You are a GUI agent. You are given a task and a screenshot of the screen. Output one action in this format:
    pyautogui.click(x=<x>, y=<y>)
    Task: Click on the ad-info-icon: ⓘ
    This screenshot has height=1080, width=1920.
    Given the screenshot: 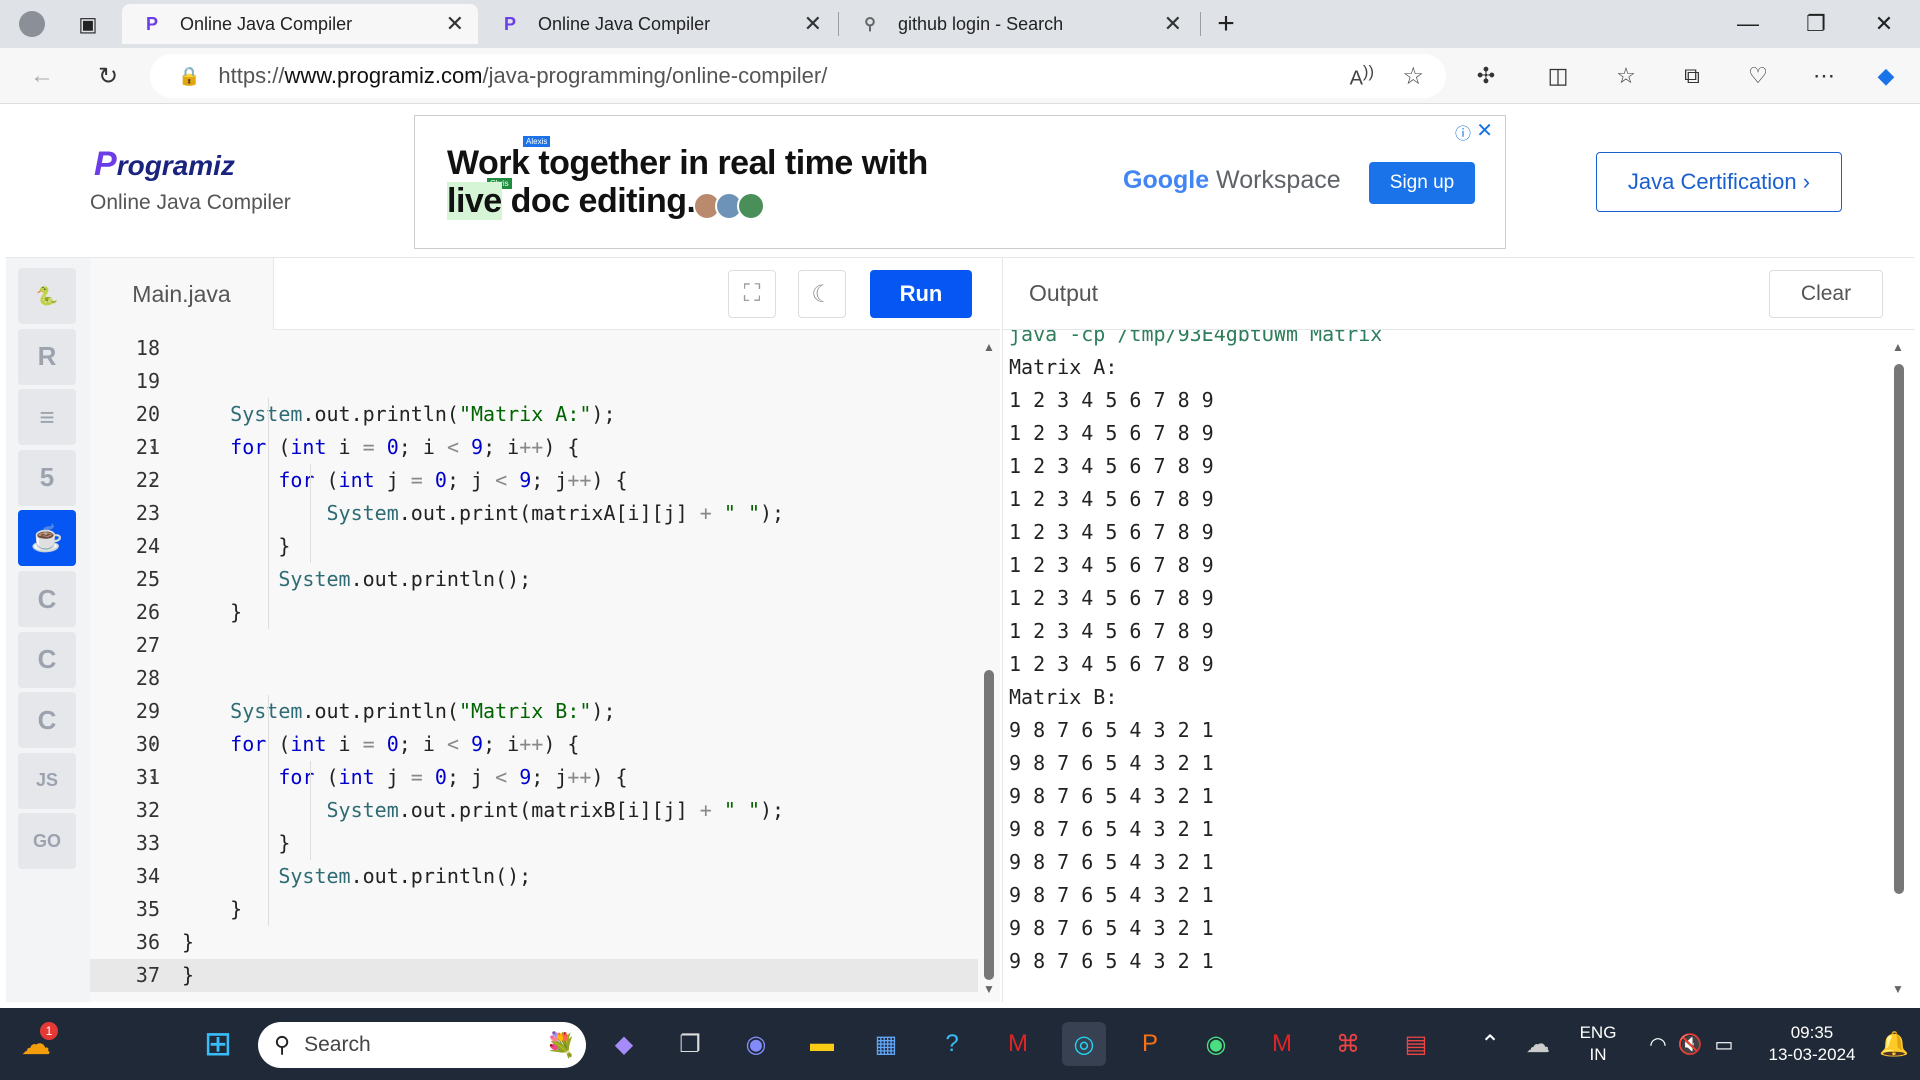 What is the action you would take?
    pyautogui.click(x=1463, y=132)
    